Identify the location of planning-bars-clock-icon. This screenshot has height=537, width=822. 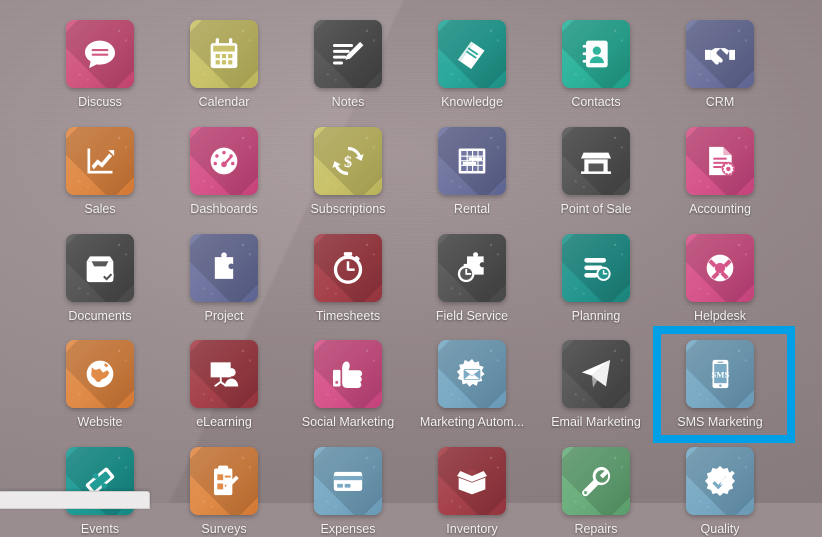
(596, 268).